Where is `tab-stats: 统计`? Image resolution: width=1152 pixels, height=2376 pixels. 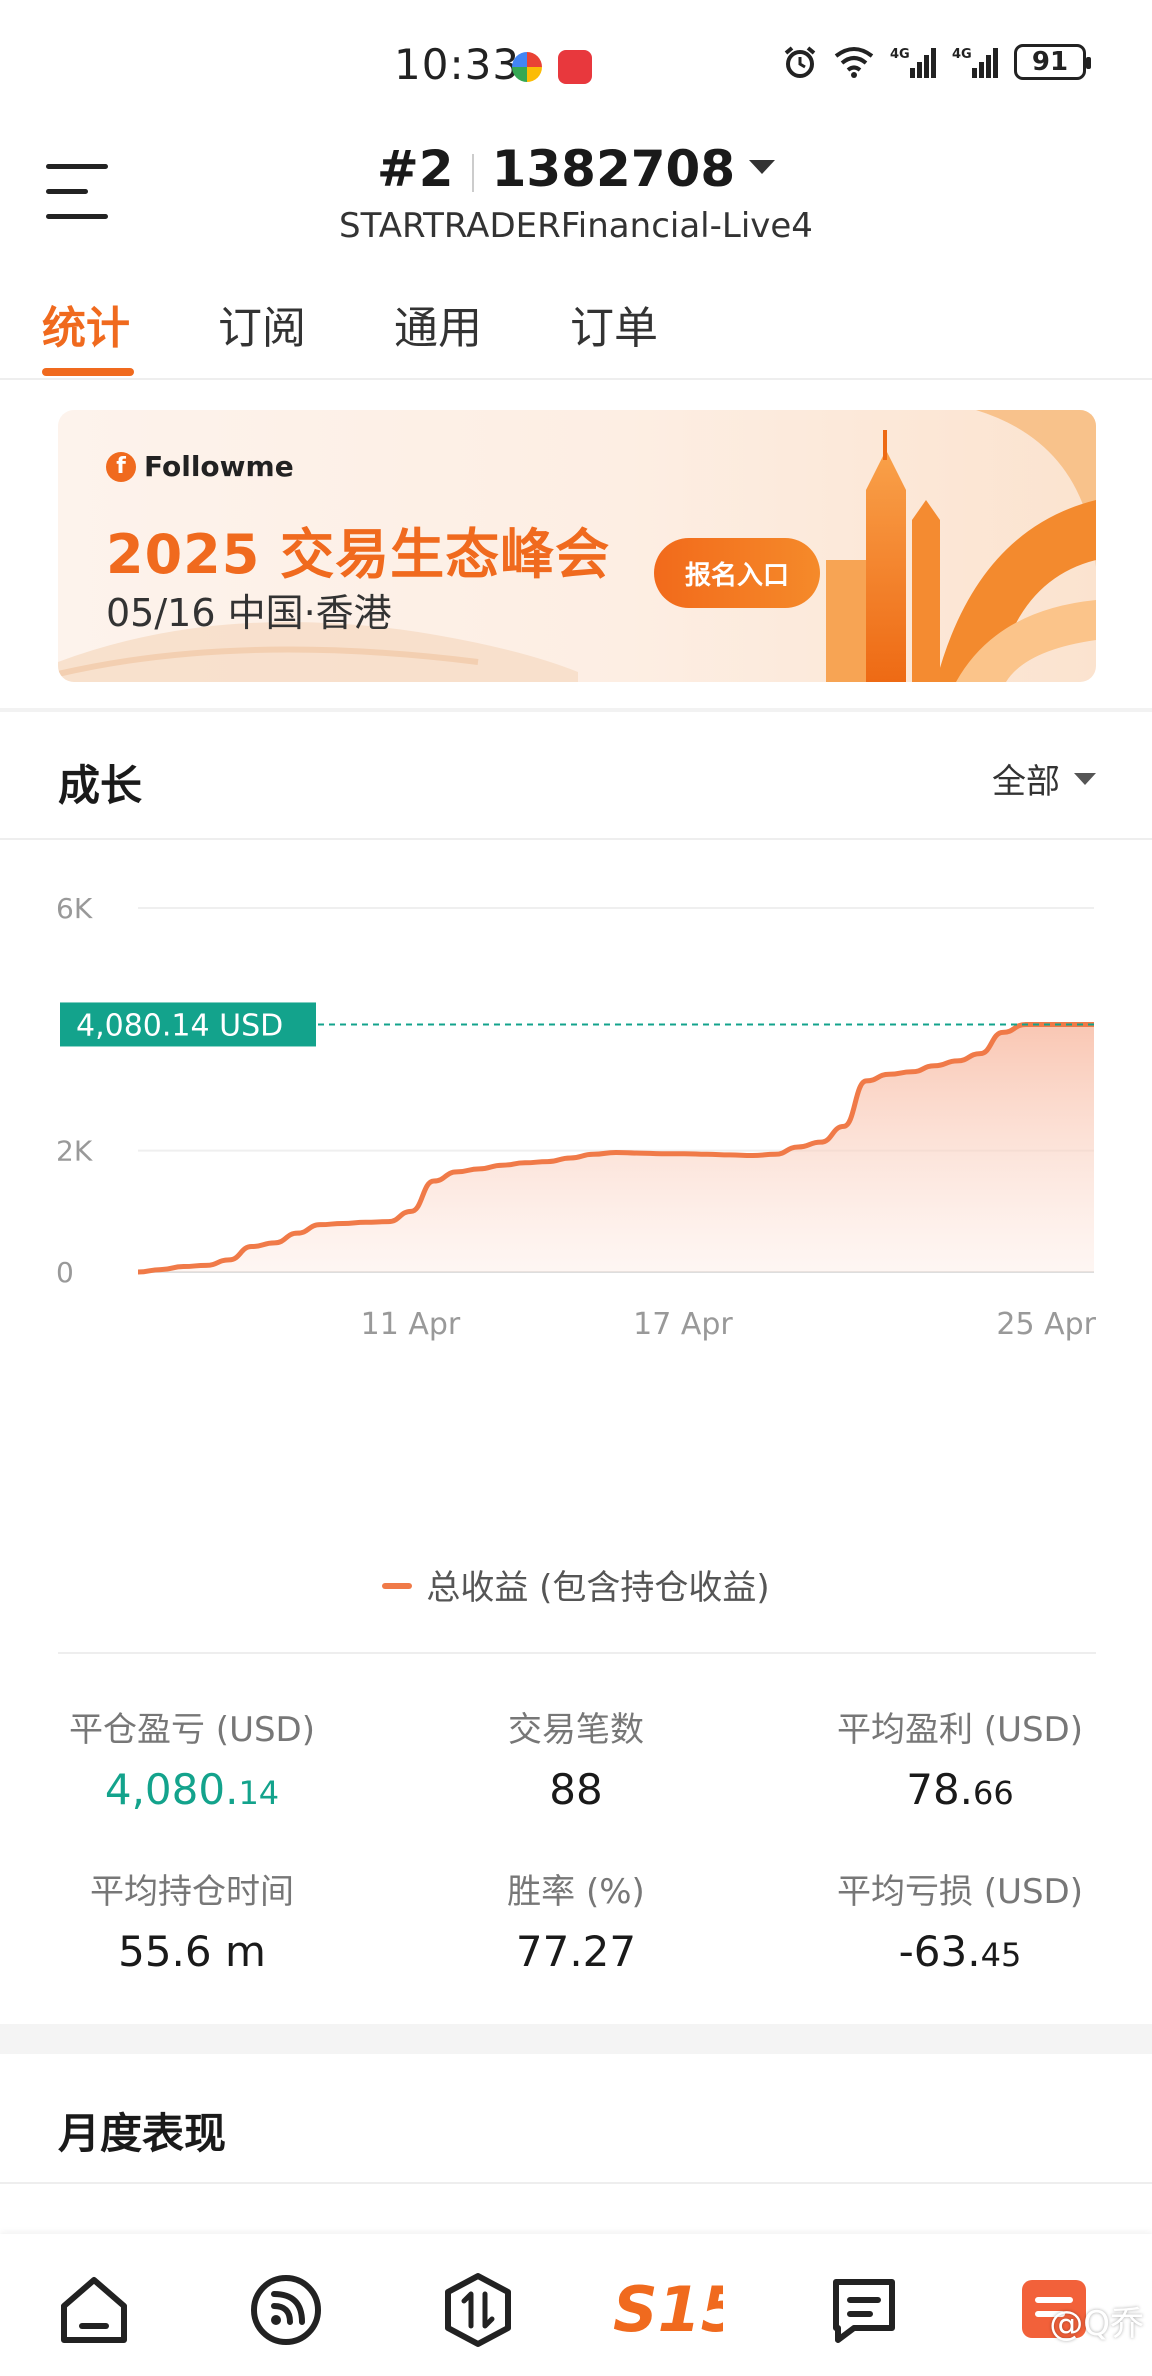
tab-stats: 统计 is located at coordinates (86, 324).